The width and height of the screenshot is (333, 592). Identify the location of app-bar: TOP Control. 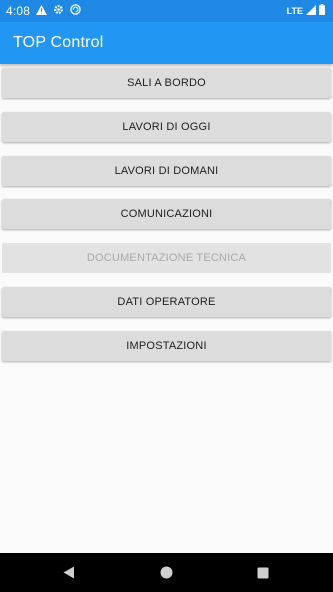
(166, 43).